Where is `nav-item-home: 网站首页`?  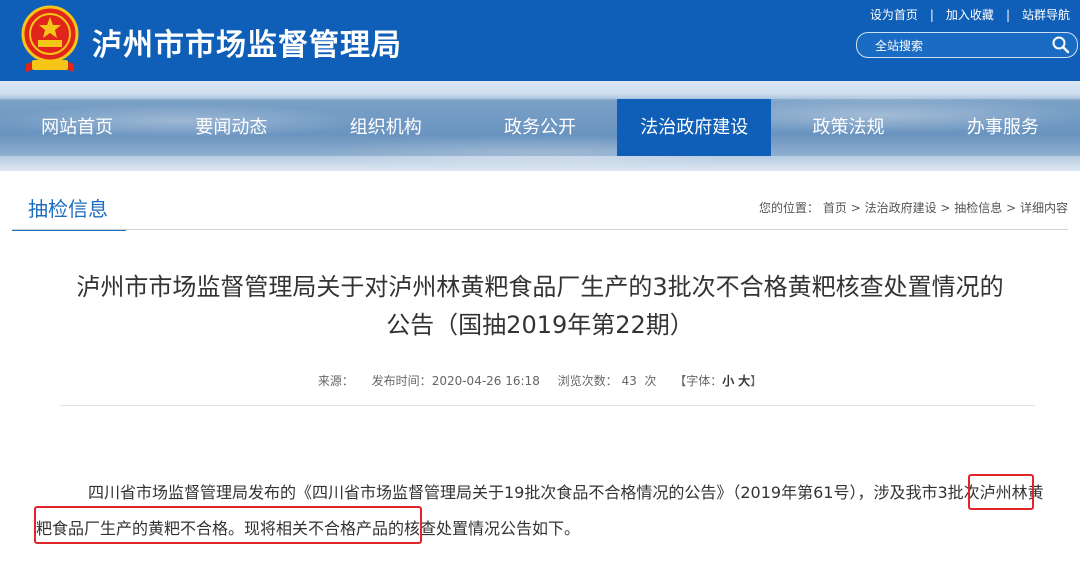 nav-item-home: 网站首页 is located at coordinates (77, 127).